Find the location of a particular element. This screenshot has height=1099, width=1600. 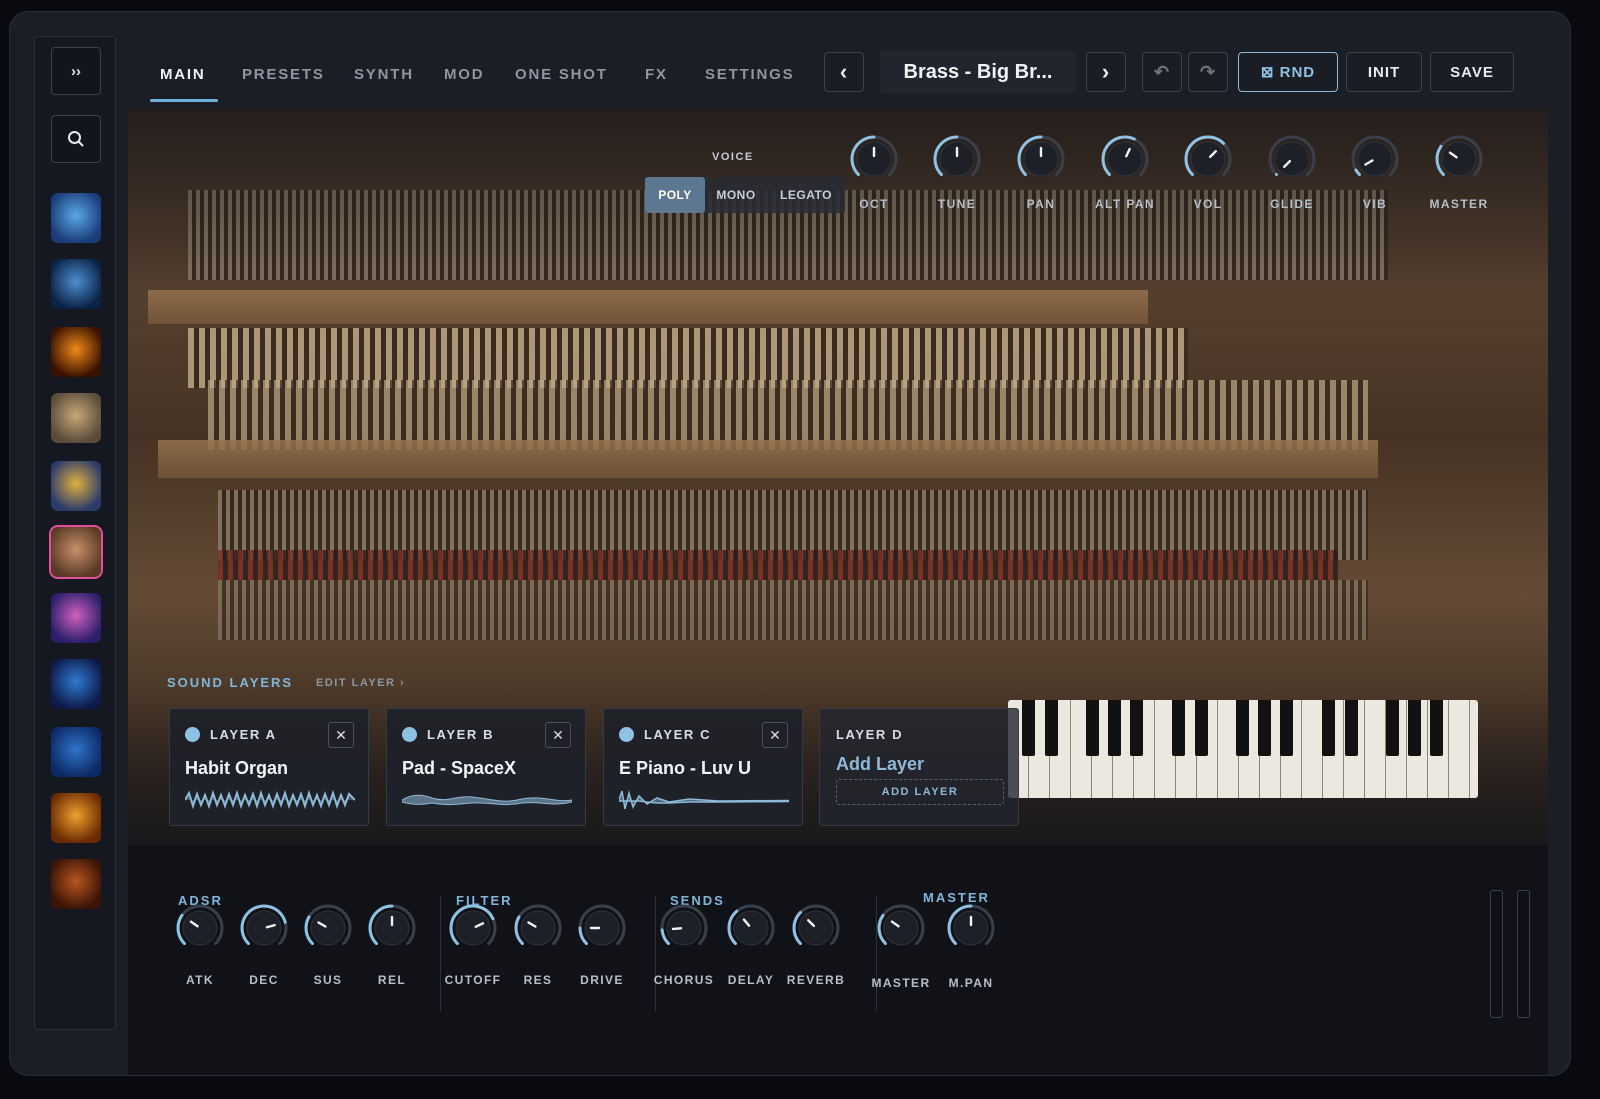

drive-knob is located at coordinates (602, 928).